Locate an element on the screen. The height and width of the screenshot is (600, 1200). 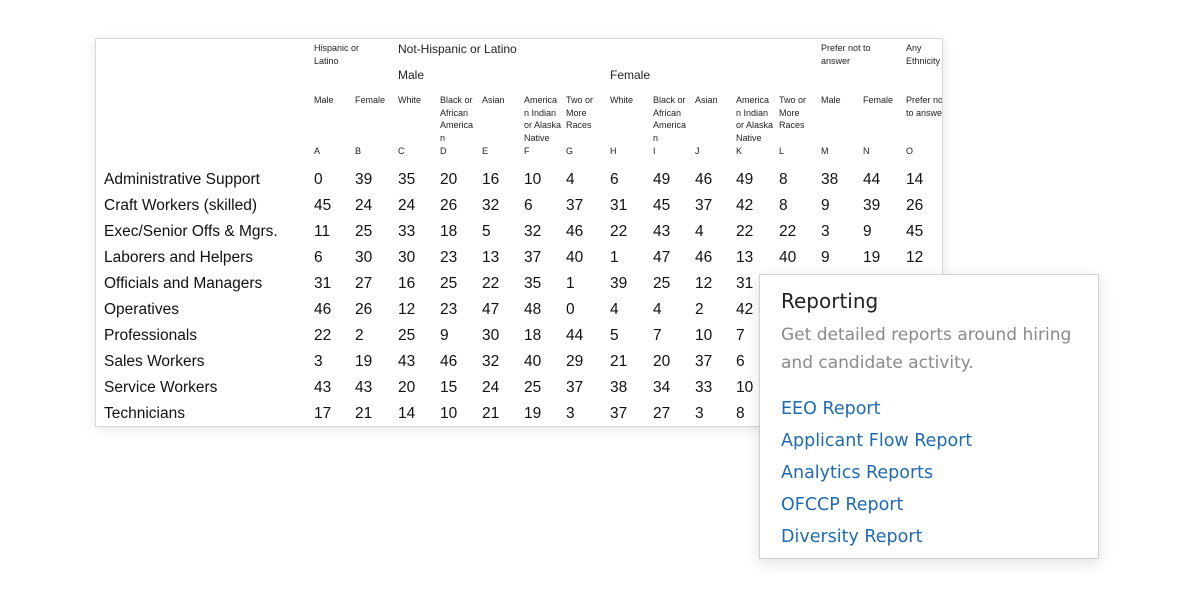
table-cell: 0 is located at coordinates (318, 179).